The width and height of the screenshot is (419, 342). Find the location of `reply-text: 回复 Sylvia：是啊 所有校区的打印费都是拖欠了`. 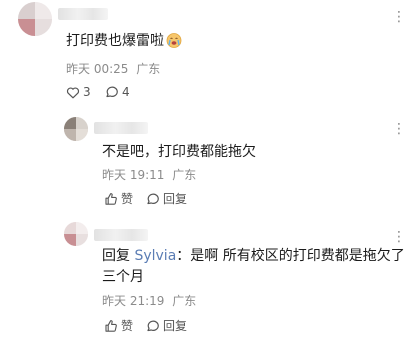

reply-text: 回复 Sylvia：是啊 所有校区的打印费都是拖欠了 is located at coordinates (253, 256).